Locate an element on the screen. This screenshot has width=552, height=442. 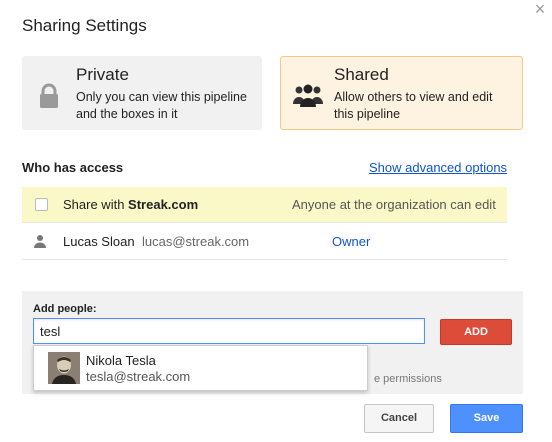
suggestion-email: tesla@streak.com is located at coordinates (138, 376).